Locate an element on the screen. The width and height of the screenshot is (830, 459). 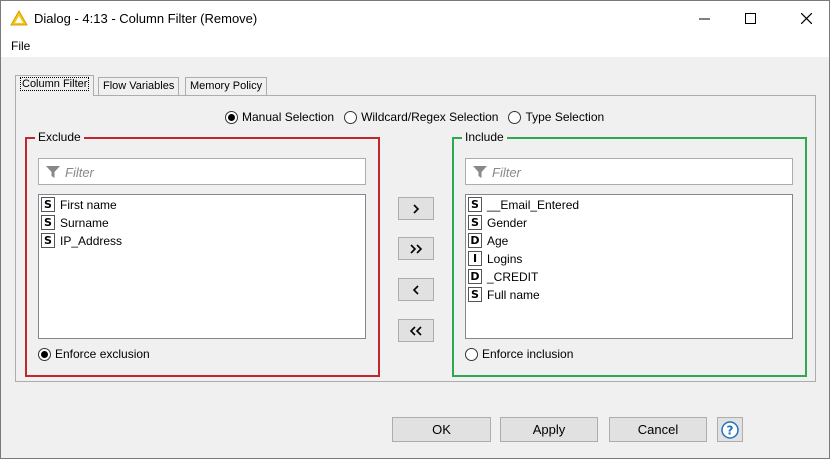
list-item: S Gender is located at coordinates (497, 222).